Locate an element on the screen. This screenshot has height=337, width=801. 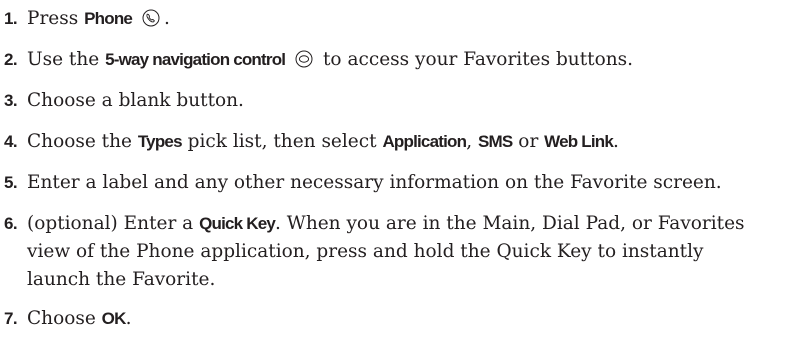
button-name-ok: OK is located at coordinates (114, 318).